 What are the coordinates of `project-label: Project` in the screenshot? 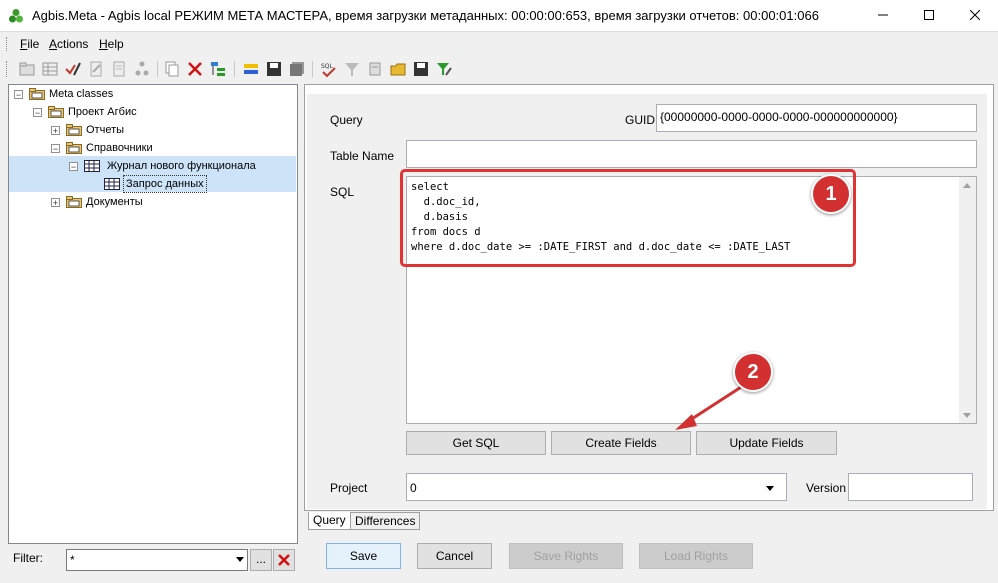 It's located at (349, 488).